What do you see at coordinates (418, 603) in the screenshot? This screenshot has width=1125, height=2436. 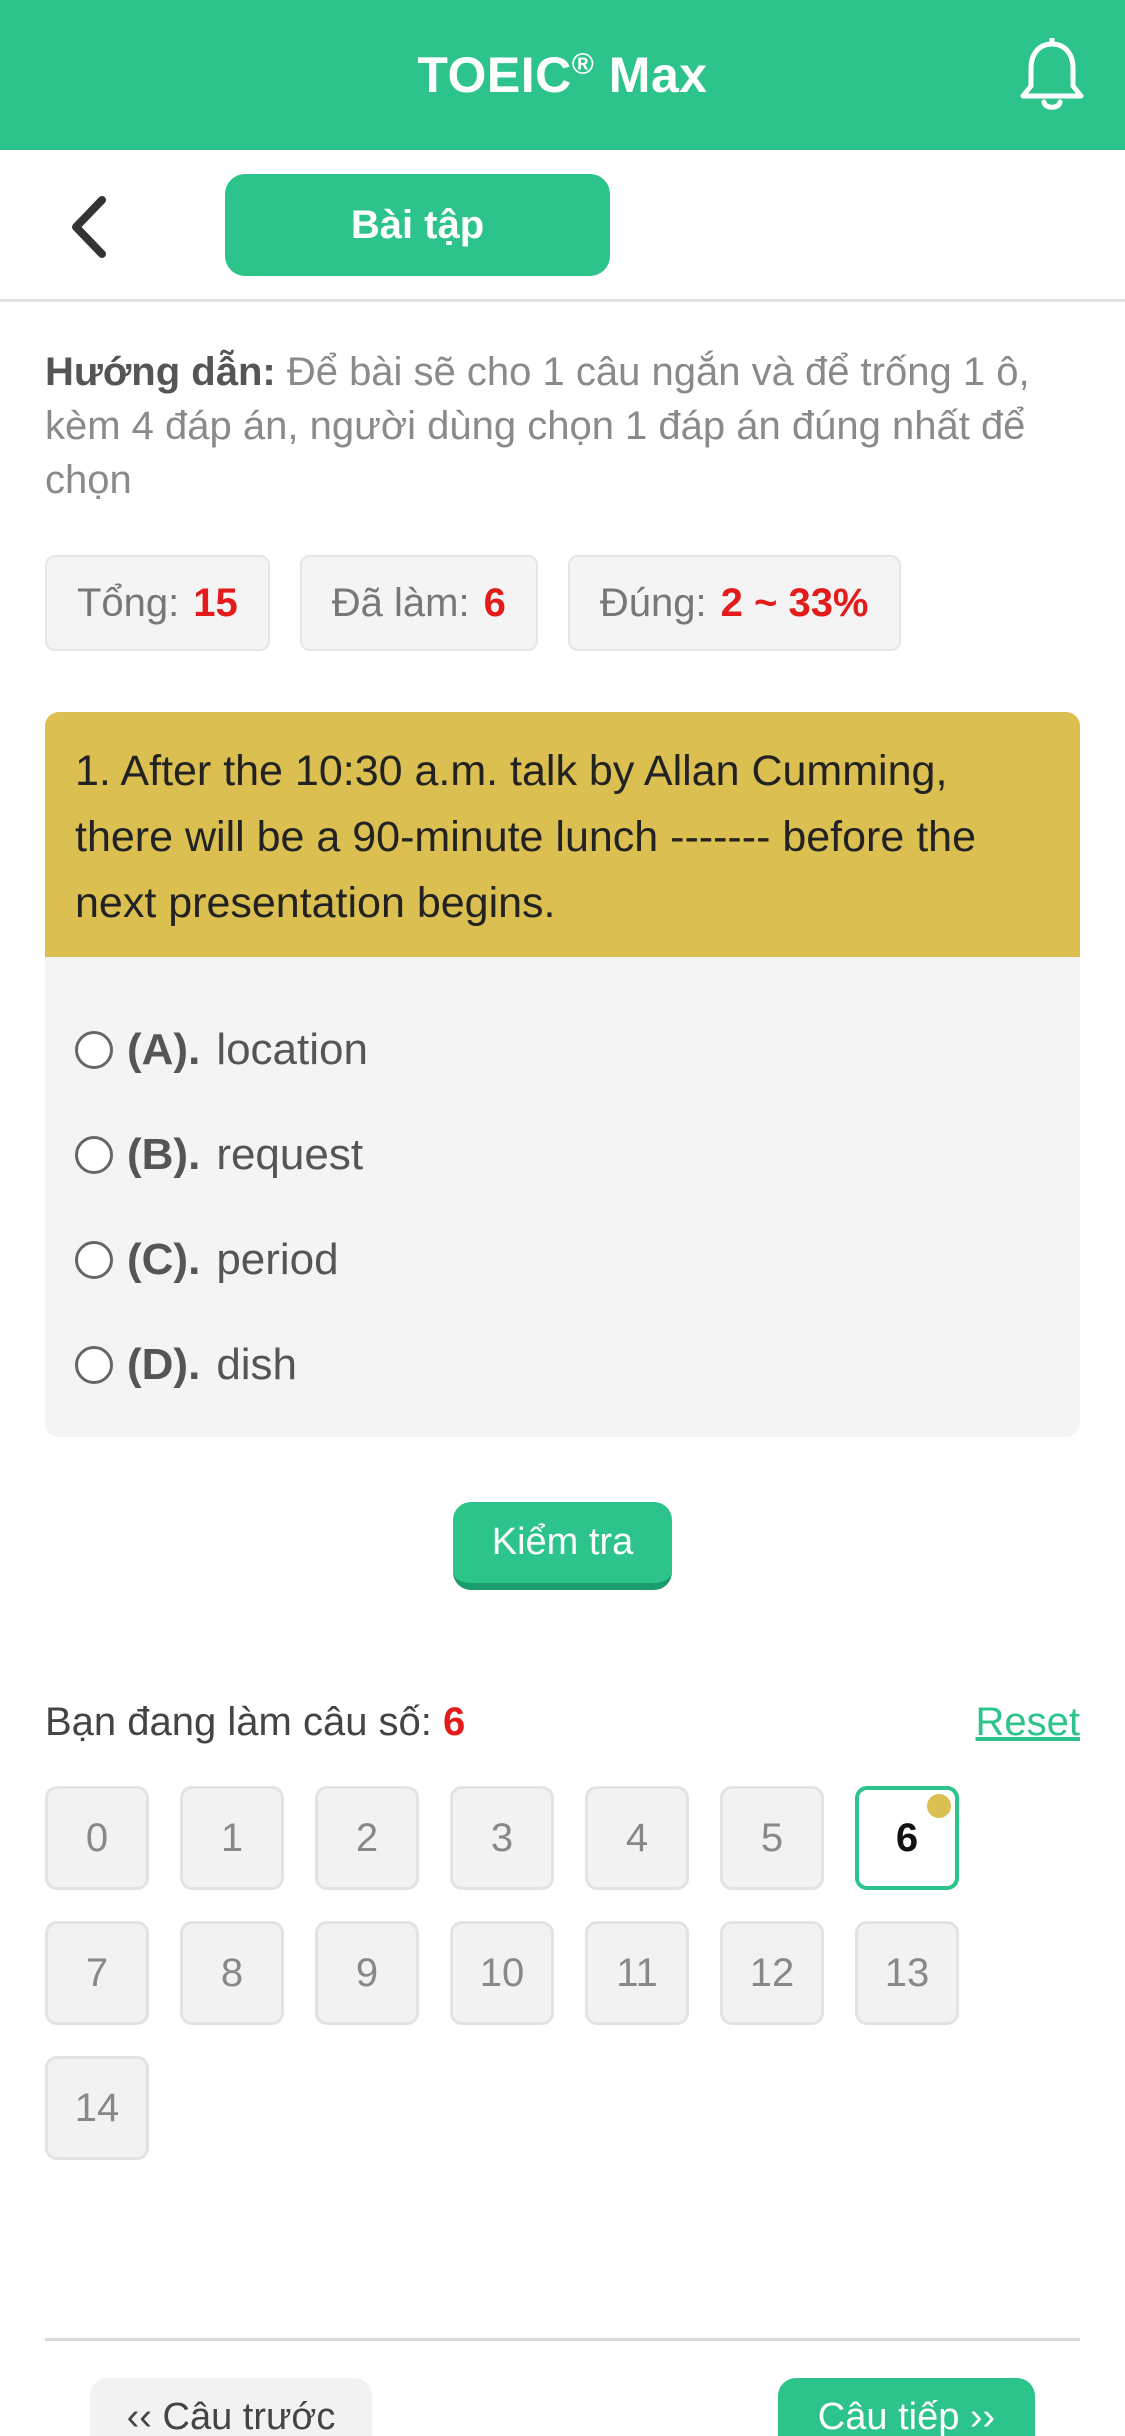 I see `stat-done: Đã làm: 6` at bounding box center [418, 603].